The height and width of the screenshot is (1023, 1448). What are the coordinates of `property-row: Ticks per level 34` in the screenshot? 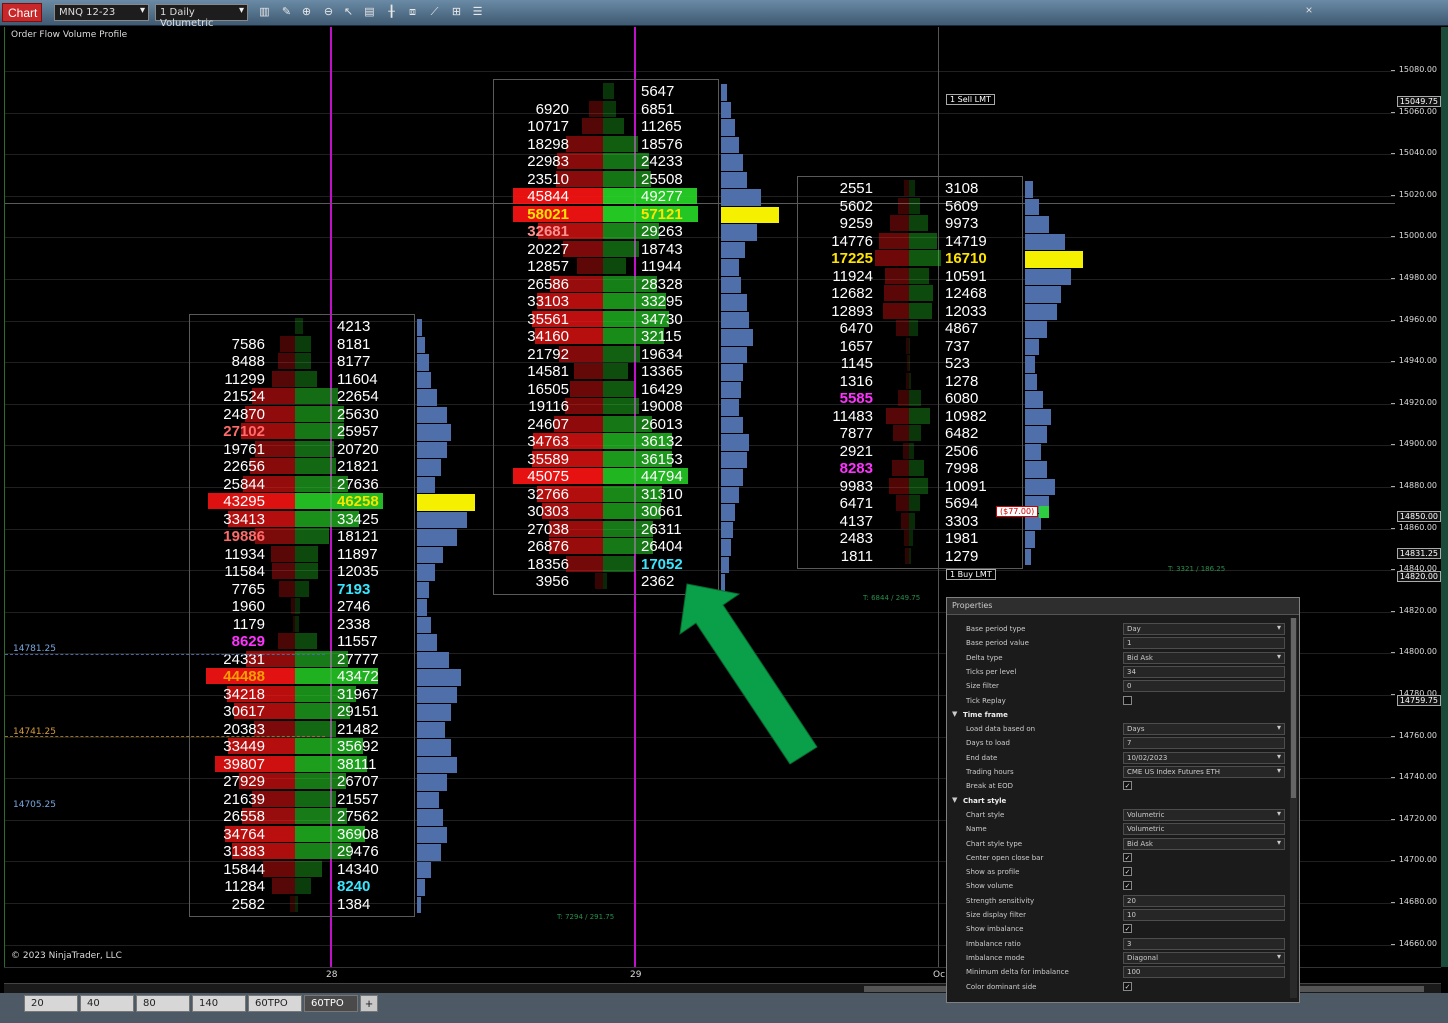 It's located at (1117, 672).